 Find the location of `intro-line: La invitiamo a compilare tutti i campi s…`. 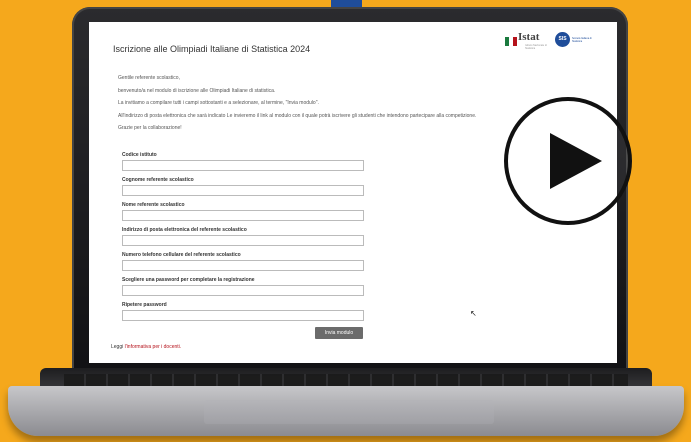

intro-line: La invitiamo a compilare tutti i campi s… is located at coordinates (218, 103).